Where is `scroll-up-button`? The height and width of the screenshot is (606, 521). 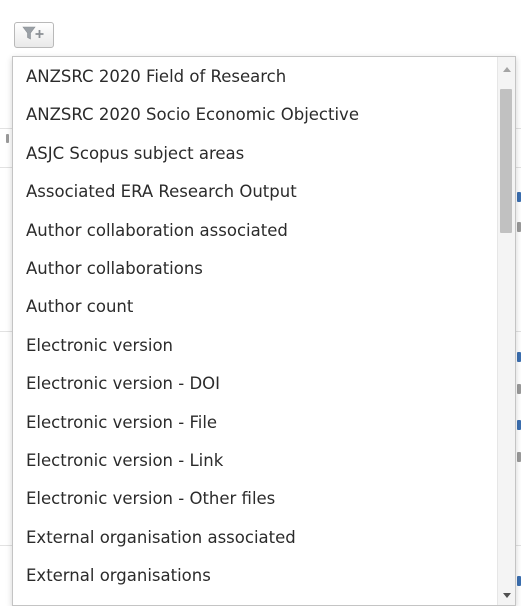 scroll-up-button is located at coordinates (506, 69).